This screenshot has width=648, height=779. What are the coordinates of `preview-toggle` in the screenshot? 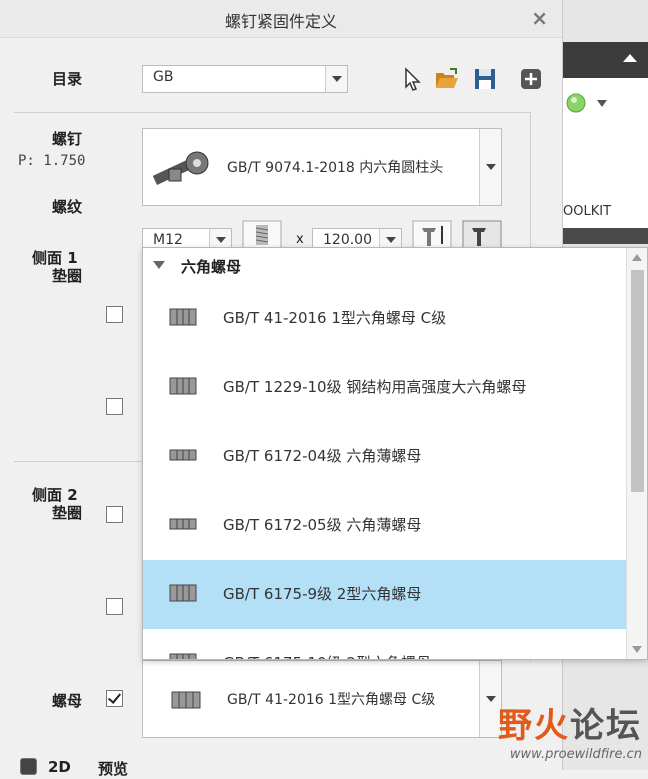 It's located at (28, 766).